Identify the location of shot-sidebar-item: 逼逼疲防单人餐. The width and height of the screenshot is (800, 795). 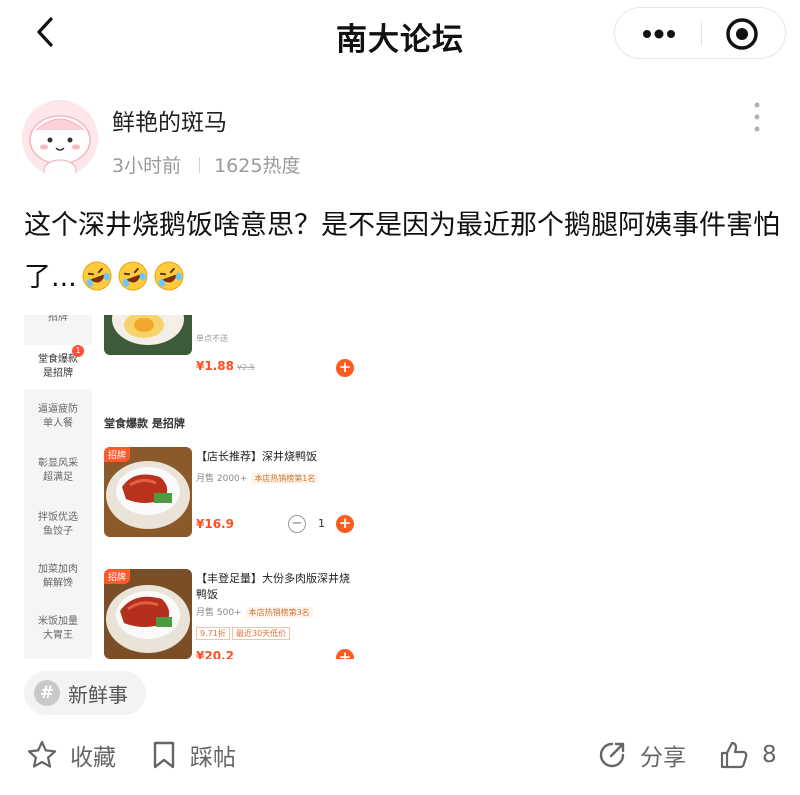
(58, 416).